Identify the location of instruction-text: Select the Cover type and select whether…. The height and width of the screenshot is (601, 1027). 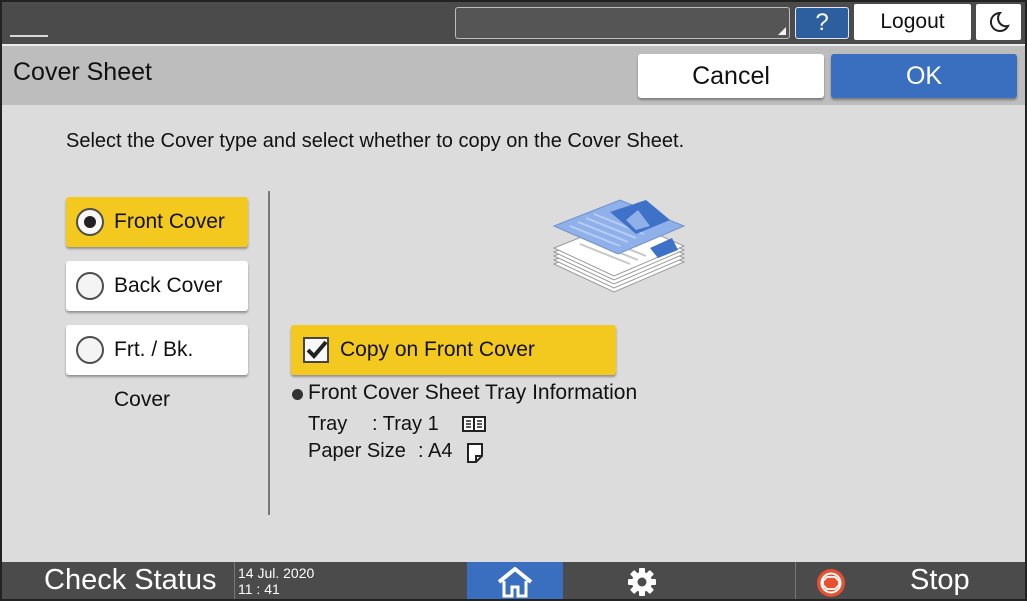
(375, 141).